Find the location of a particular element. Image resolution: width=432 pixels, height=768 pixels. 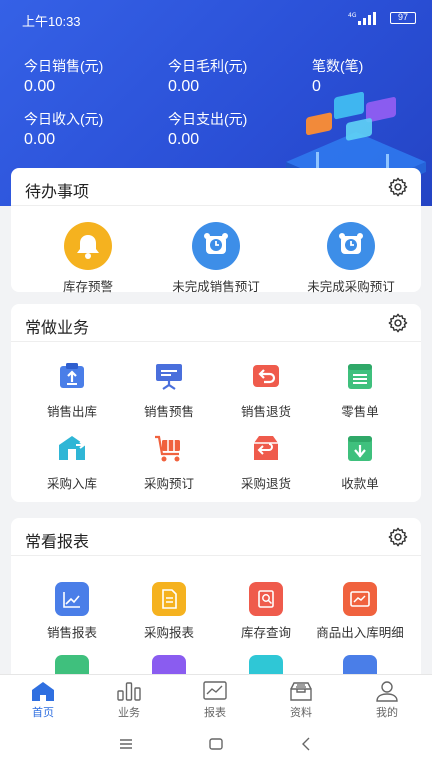

stat-count: 笔数(笔) 0 is located at coordinates (337, 76).